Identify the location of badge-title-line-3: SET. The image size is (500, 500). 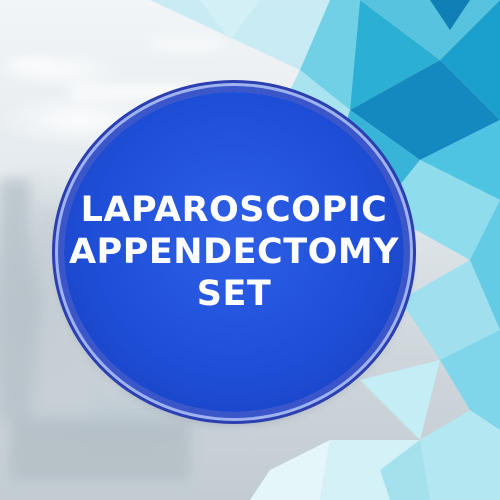
(234, 294).